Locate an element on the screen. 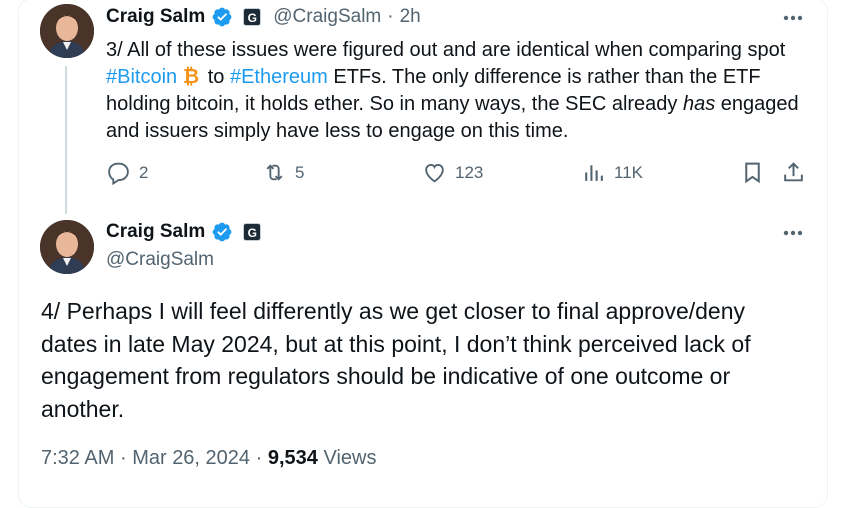 The image size is (845, 508). heart-icon is located at coordinates (434, 173).